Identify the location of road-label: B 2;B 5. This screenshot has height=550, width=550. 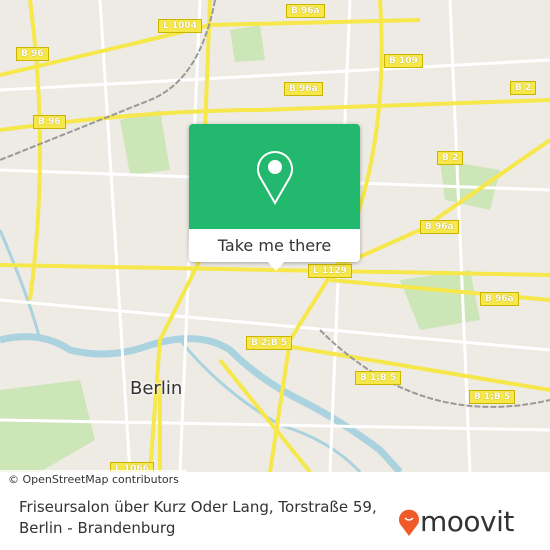
(269, 343).